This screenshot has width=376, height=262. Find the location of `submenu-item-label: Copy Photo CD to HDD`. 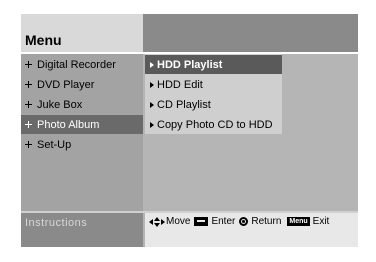

submenu-item-label: Copy Photo CD to HDD is located at coordinates (215, 124).